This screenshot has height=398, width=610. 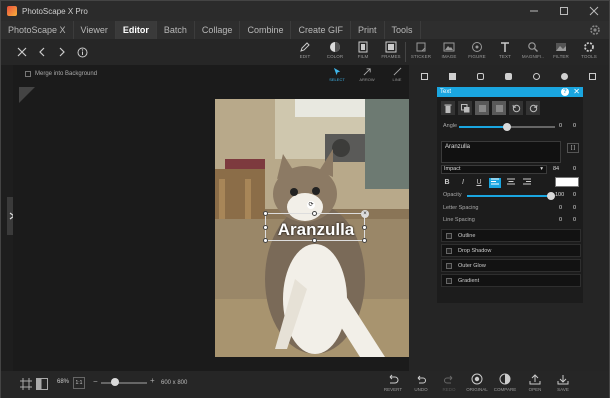 What do you see at coordinates (449, 280) in the screenshot?
I see `gradient-checkbox` at bounding box center [449, 280].